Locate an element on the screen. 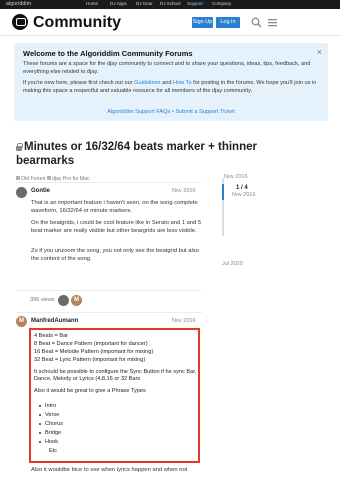  timeline-post-count: 1 / 4 is located at coordinates (242, 188).